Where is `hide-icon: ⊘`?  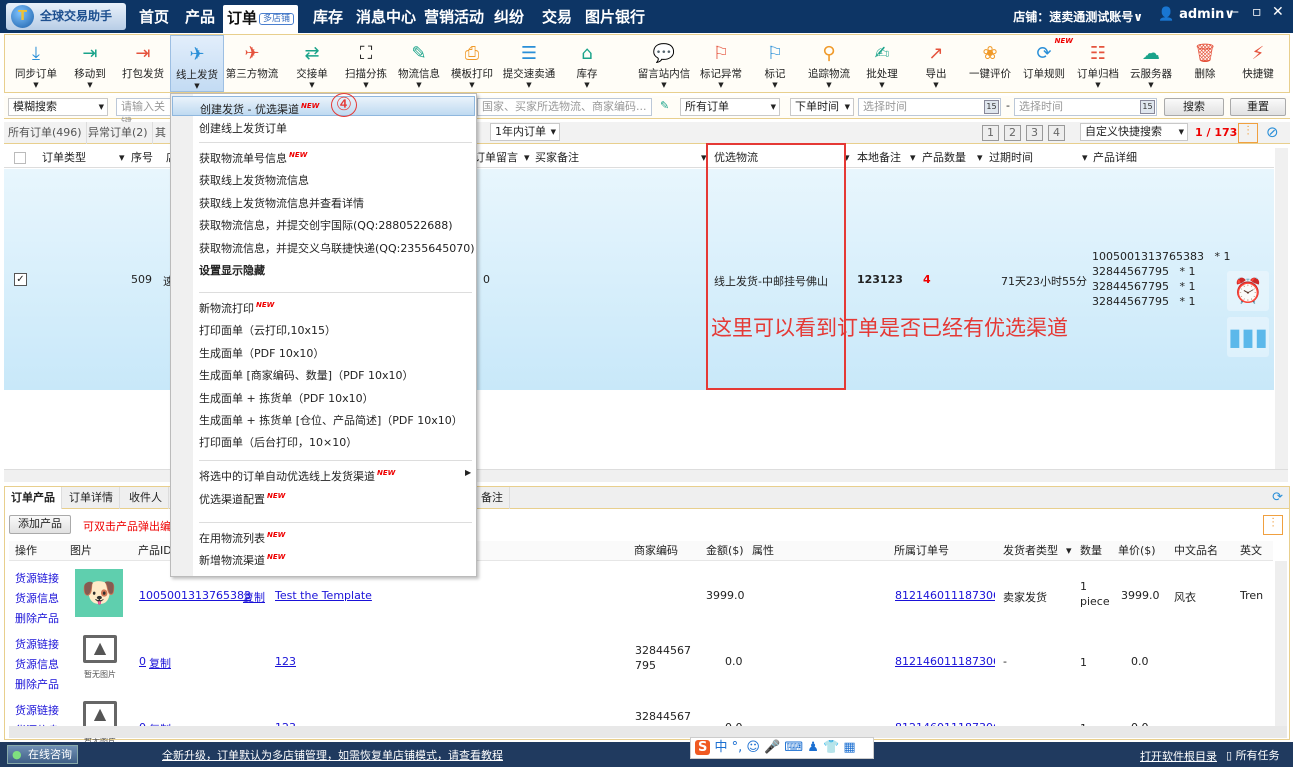
hide-icon: ⊘ is located at coordinates (1272, 132).